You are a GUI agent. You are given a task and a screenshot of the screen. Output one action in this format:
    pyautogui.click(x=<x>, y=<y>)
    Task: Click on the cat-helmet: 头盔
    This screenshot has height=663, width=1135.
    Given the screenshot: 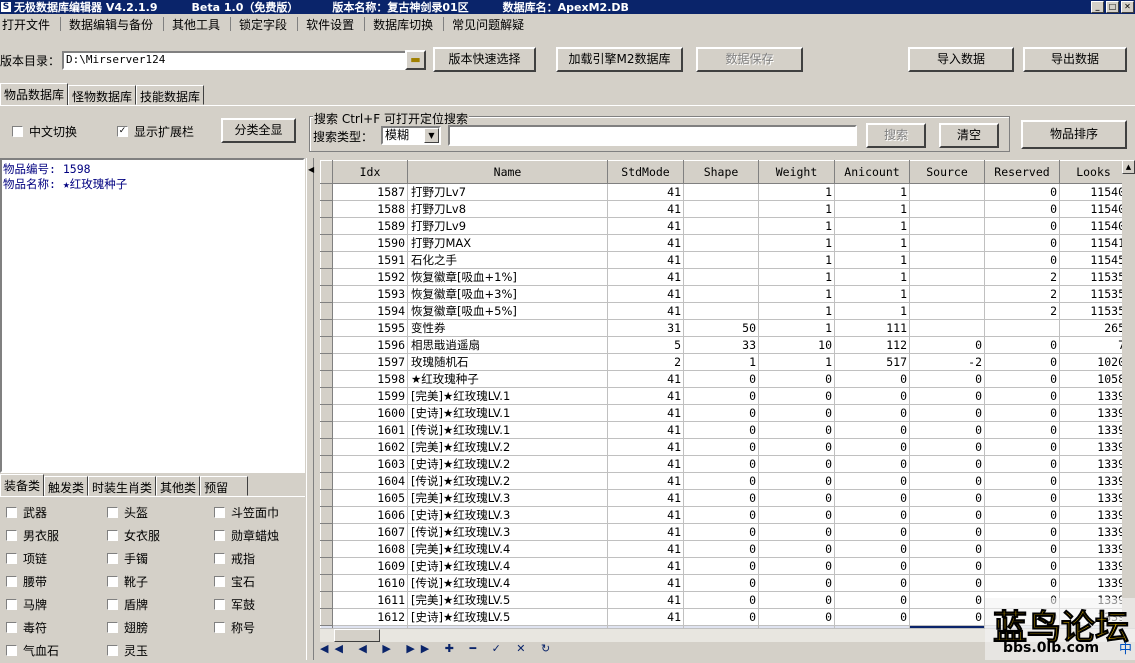 What is the action you would take?
    pyautogui.click(x=127, y=512)
    